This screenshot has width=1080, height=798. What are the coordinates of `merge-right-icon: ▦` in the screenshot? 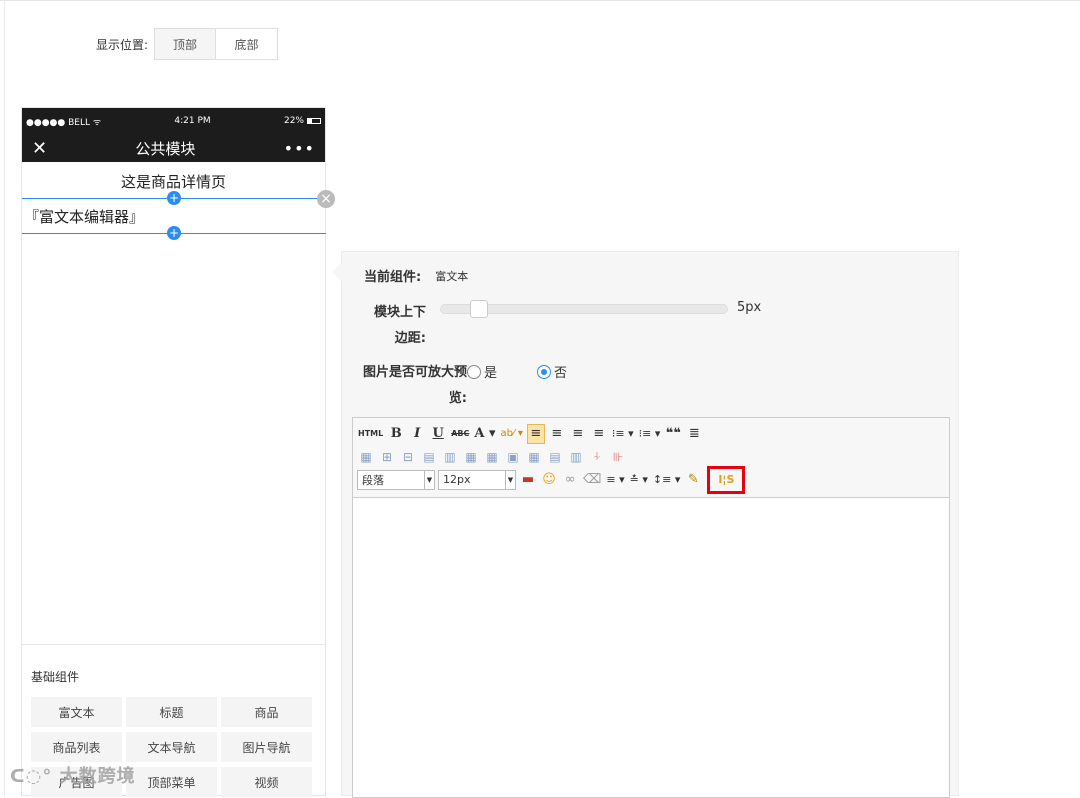 It's located at (534, 457).